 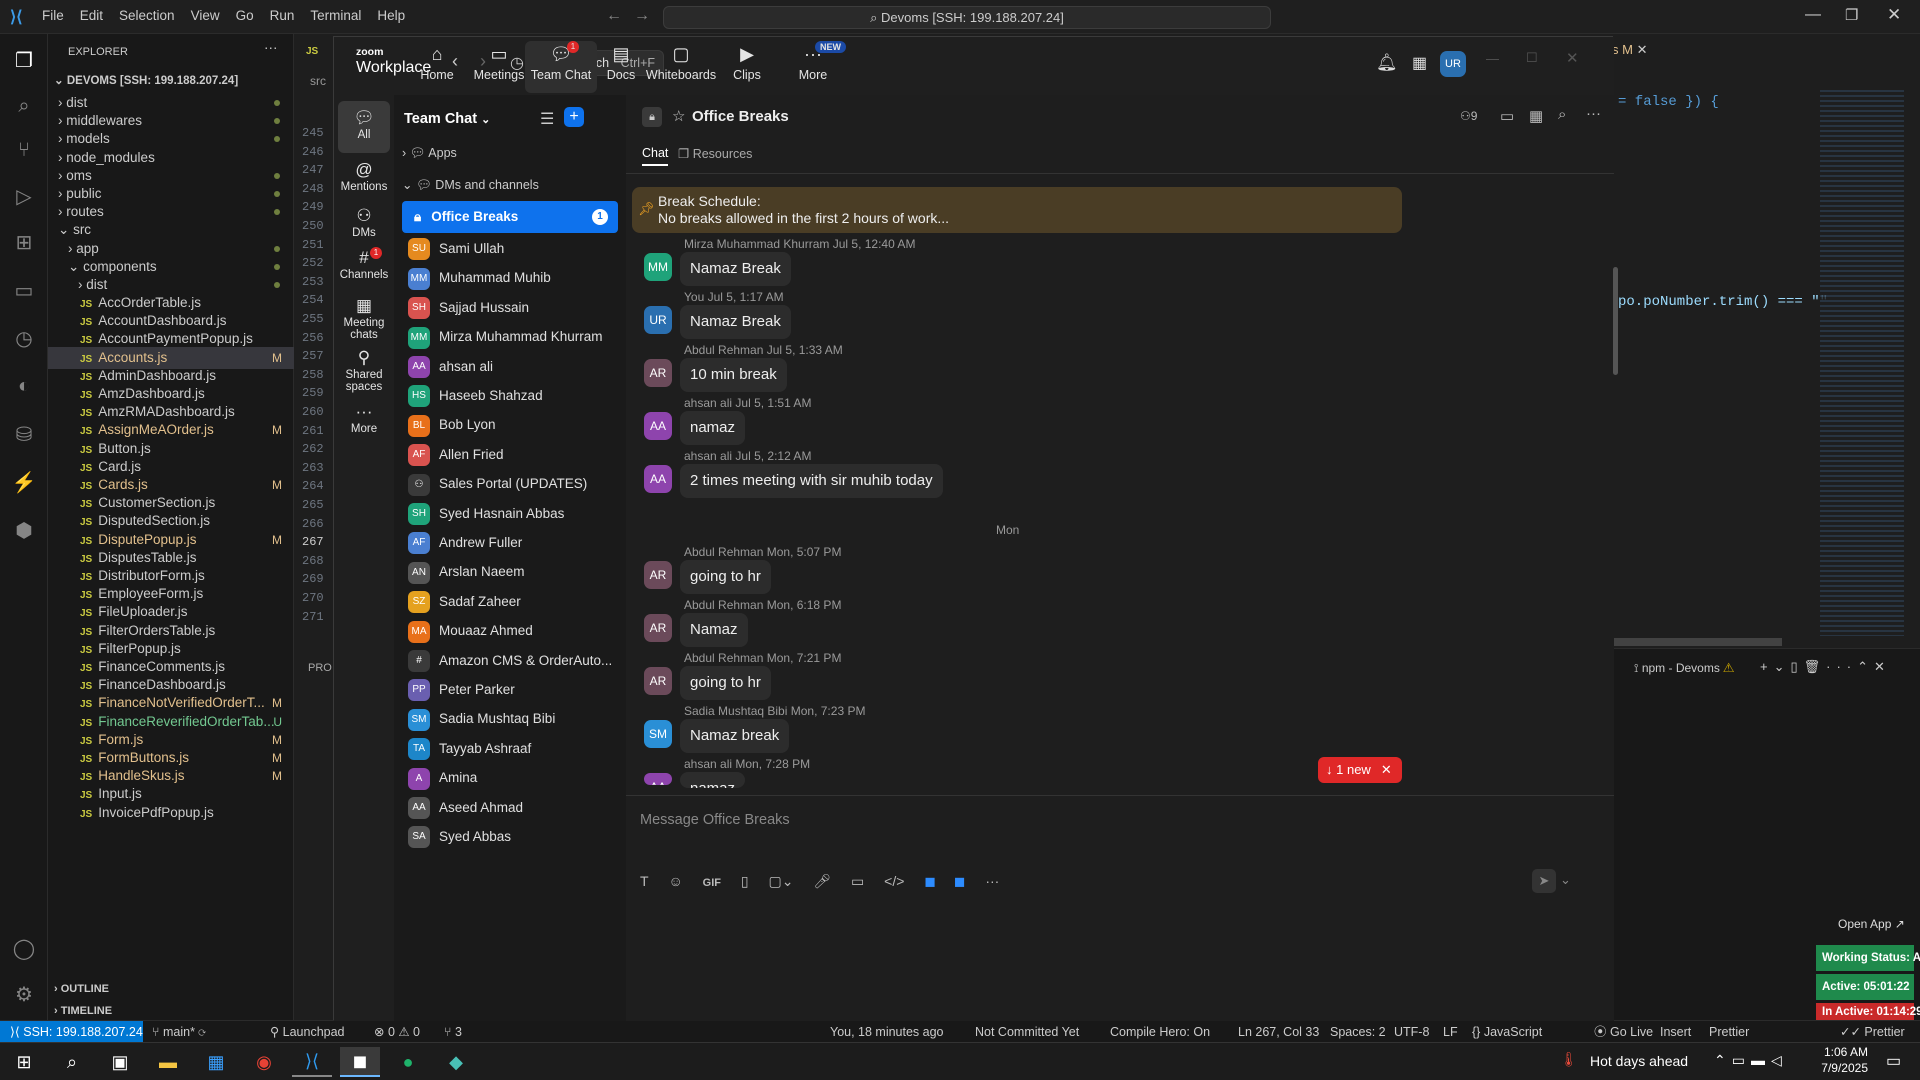 What do you see at coordinates (715, 153) in the screenshot?
I see `tab-resources: ❐ Resources` at bounding box center [715, 153].